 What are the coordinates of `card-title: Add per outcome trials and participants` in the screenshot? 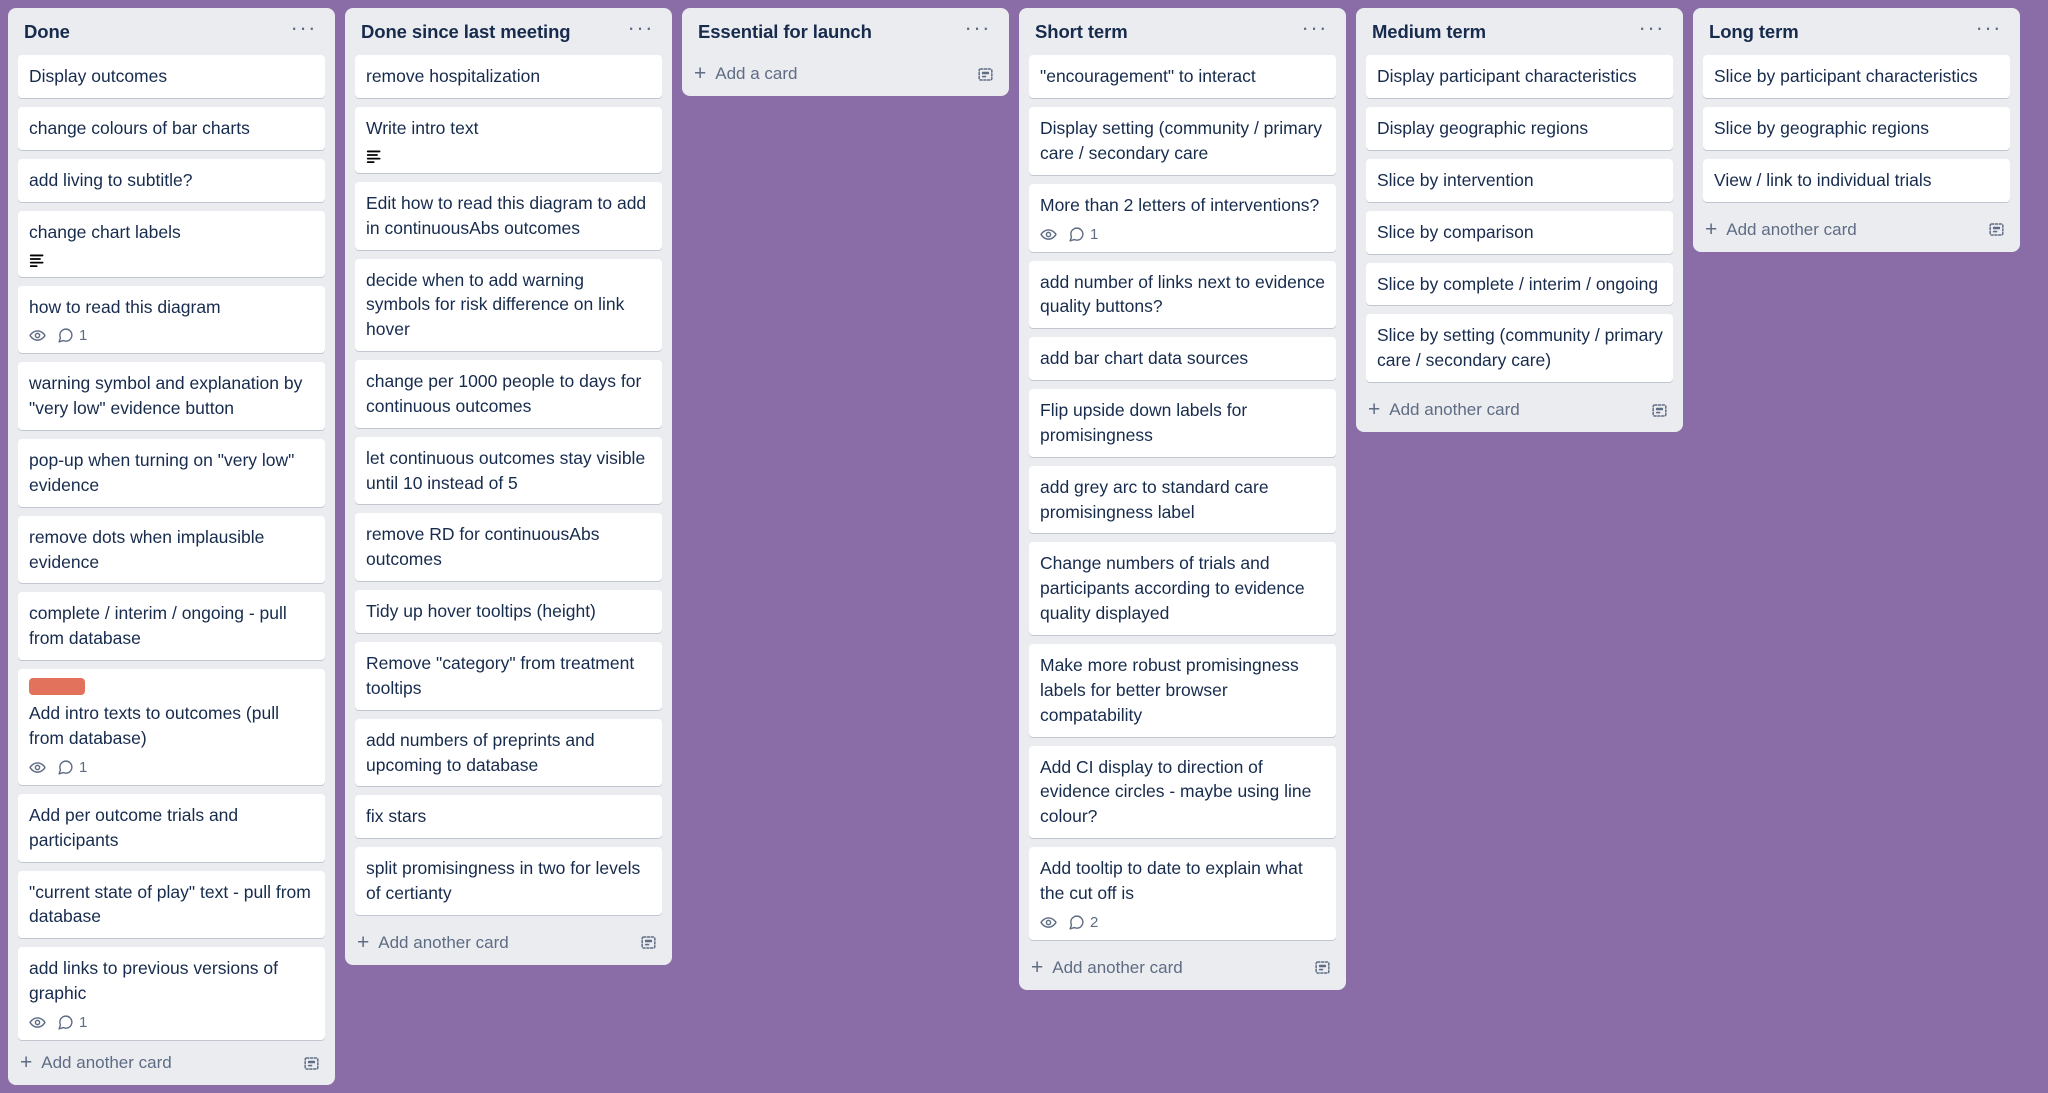 It's located at (134, 827).